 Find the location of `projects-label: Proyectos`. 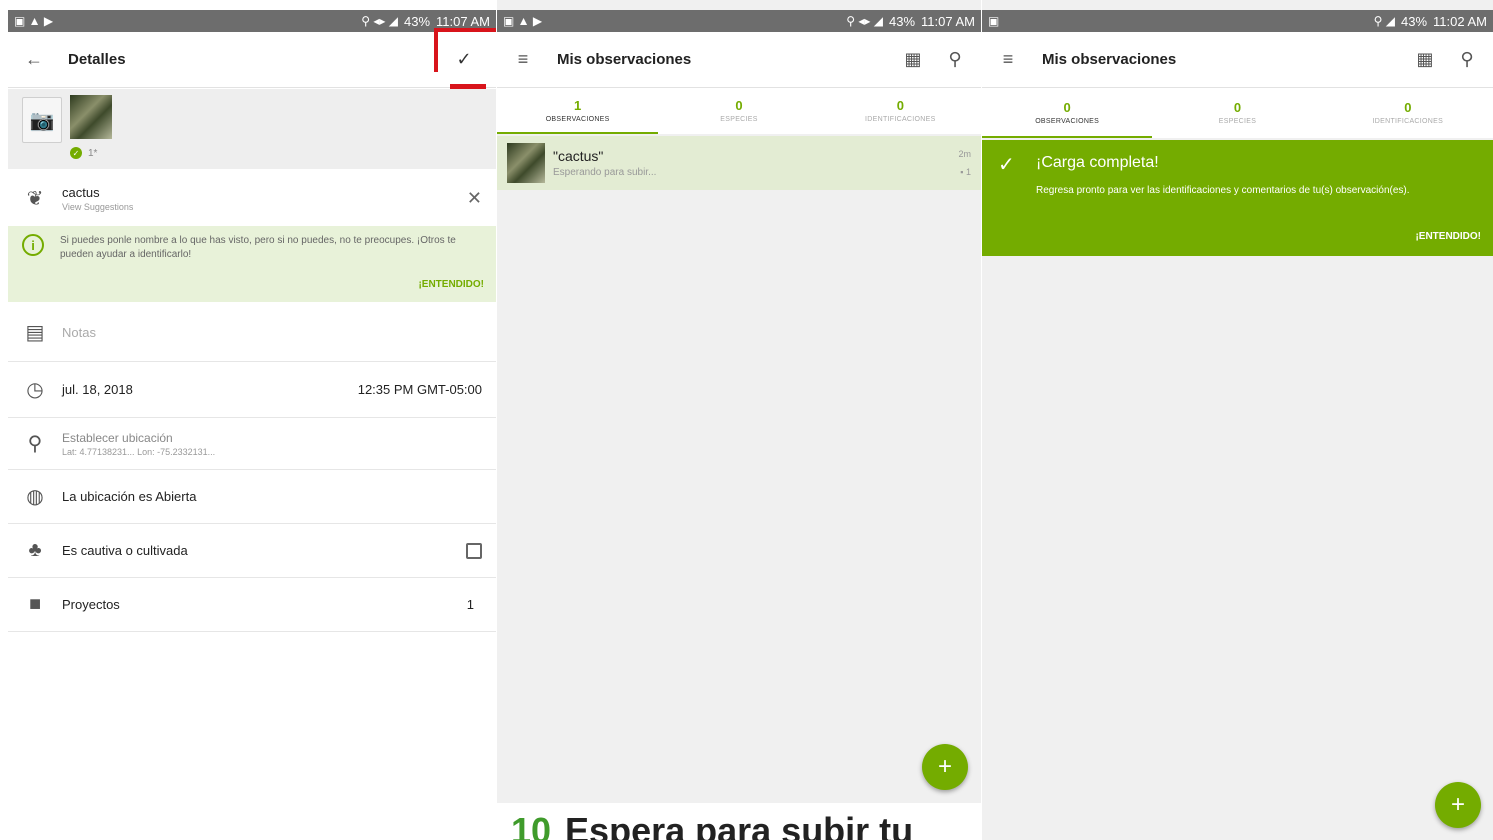

projects-label: Proyectos is located at coordinates (91, 604).